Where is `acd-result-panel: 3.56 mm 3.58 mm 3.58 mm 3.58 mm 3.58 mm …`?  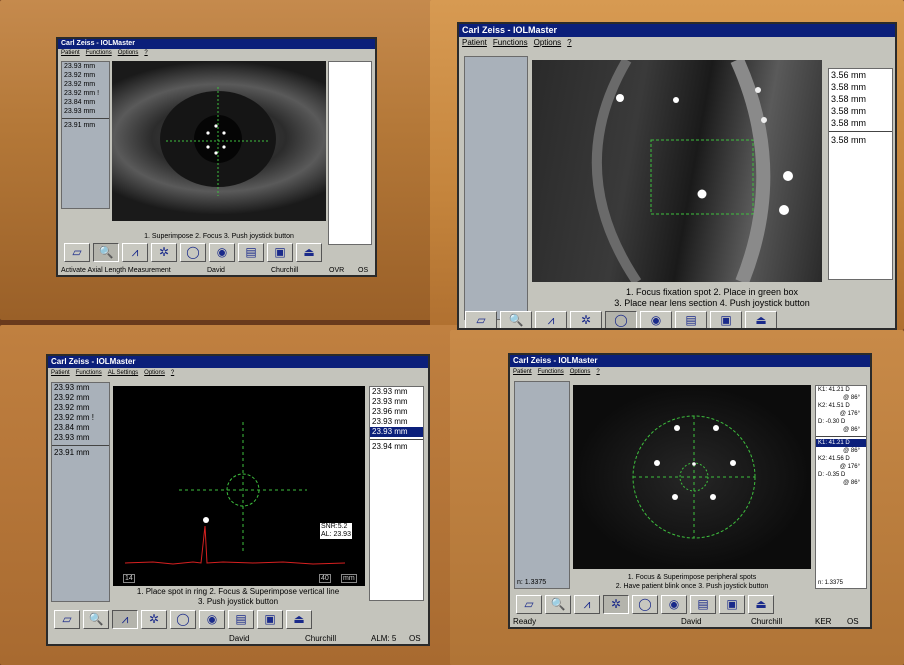 acd-result-panel: 3.56 mm 3.58 mm 3.58 mm 3.58 mm 3.58 mm … is located at coordinates (860, 174).